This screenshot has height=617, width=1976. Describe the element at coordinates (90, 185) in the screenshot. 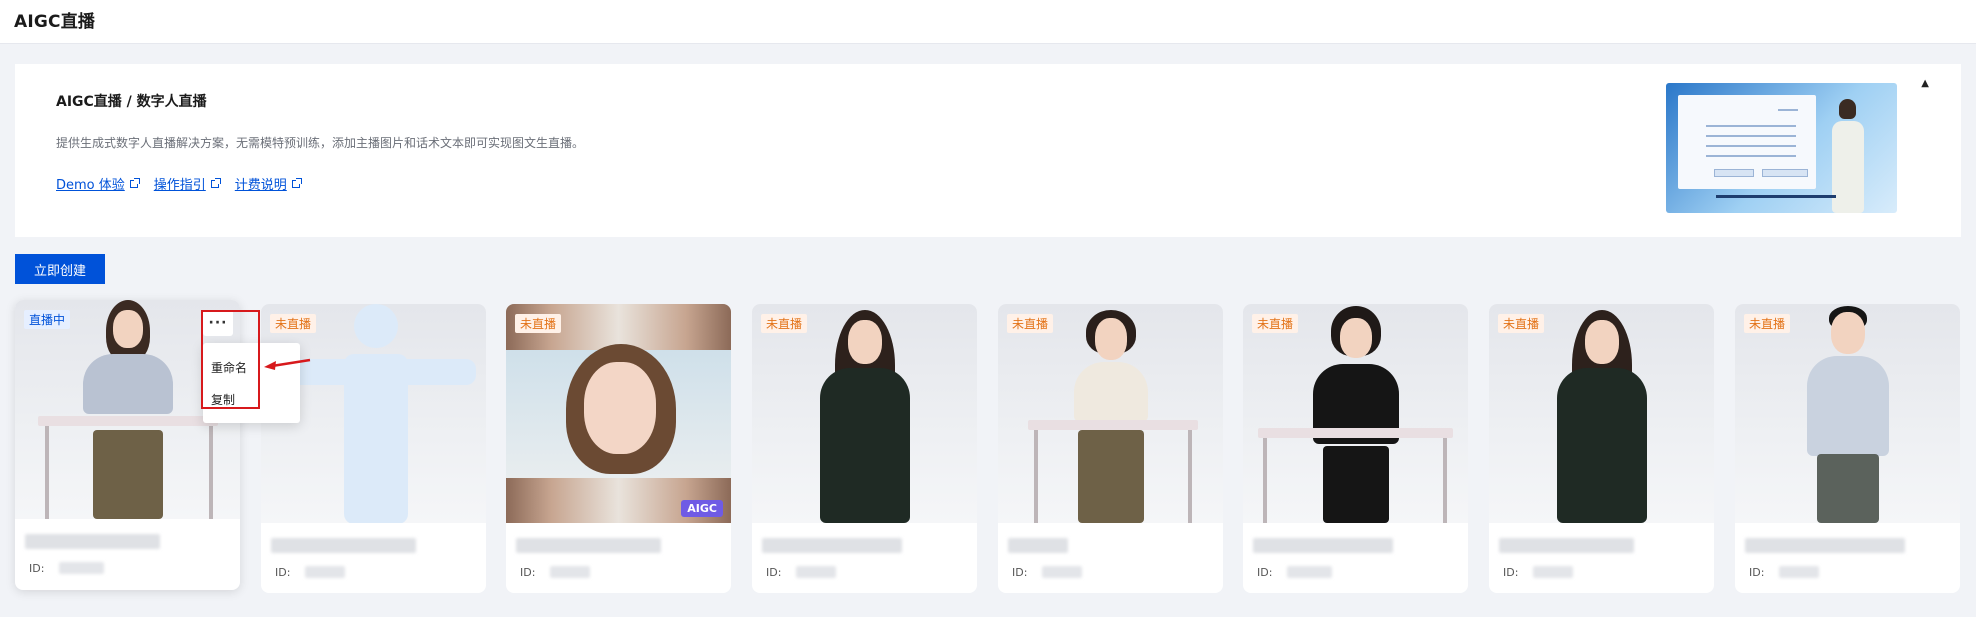

I see `demo-link-label: Demo 体验` at that location.